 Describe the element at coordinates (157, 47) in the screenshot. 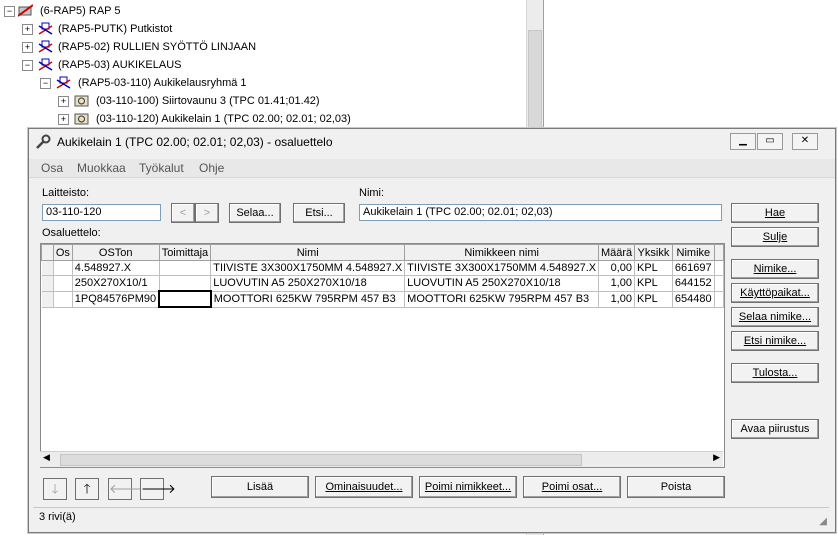

I see `tree-item-label: (RAP5-02) RULLIEN SYÖTTÖ LINJAAN` at that location.